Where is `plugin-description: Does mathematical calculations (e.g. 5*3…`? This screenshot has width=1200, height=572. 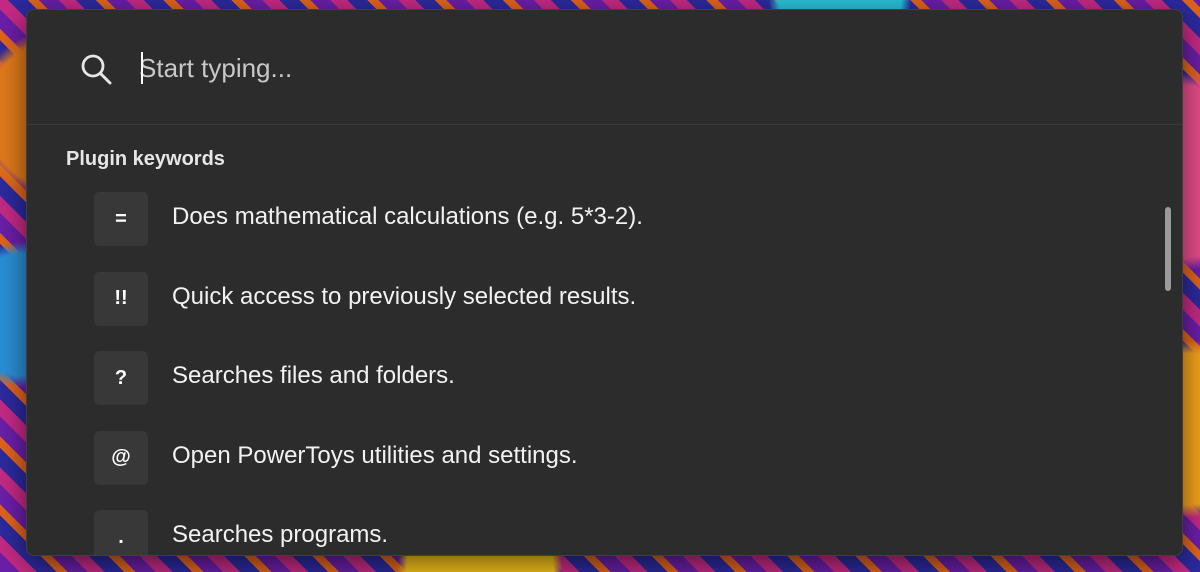
plugin-description: Does mathematical calculations (e.g. 5*3… is located at coordinates (407, 216).